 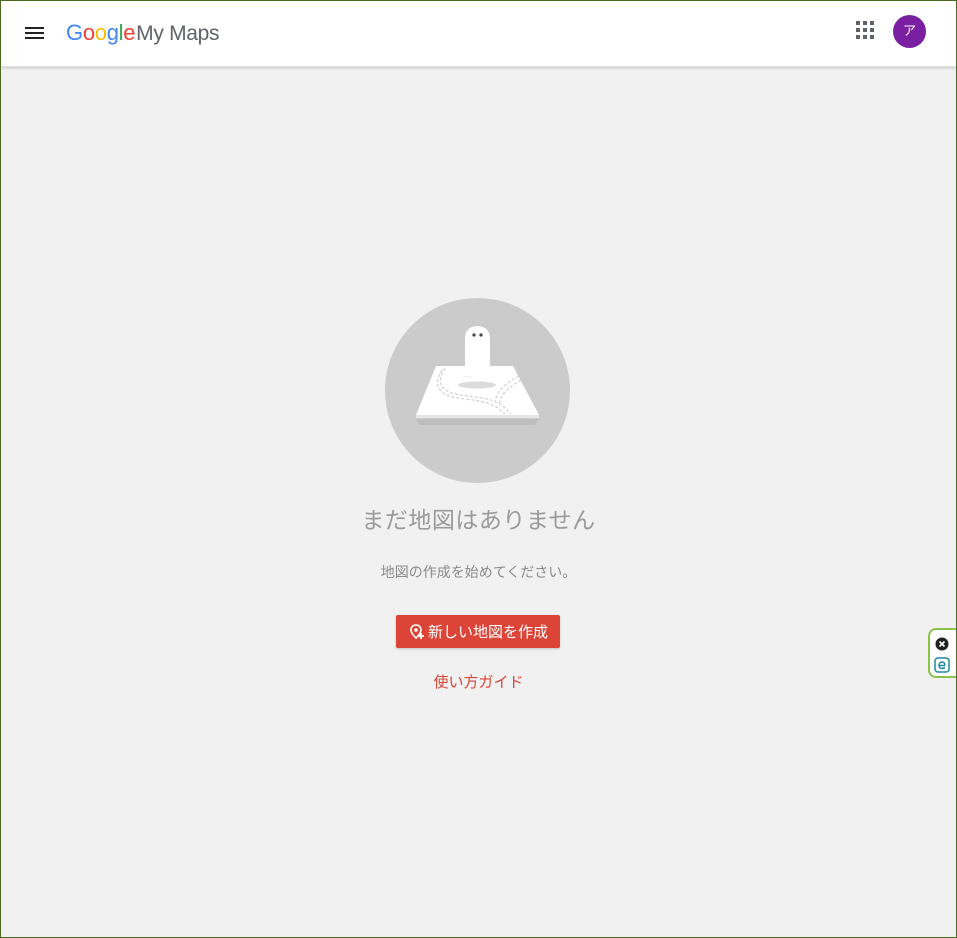 I want to click on google-my-maps-logo: G o o g l e My Maps, so click(x=143, y=33).